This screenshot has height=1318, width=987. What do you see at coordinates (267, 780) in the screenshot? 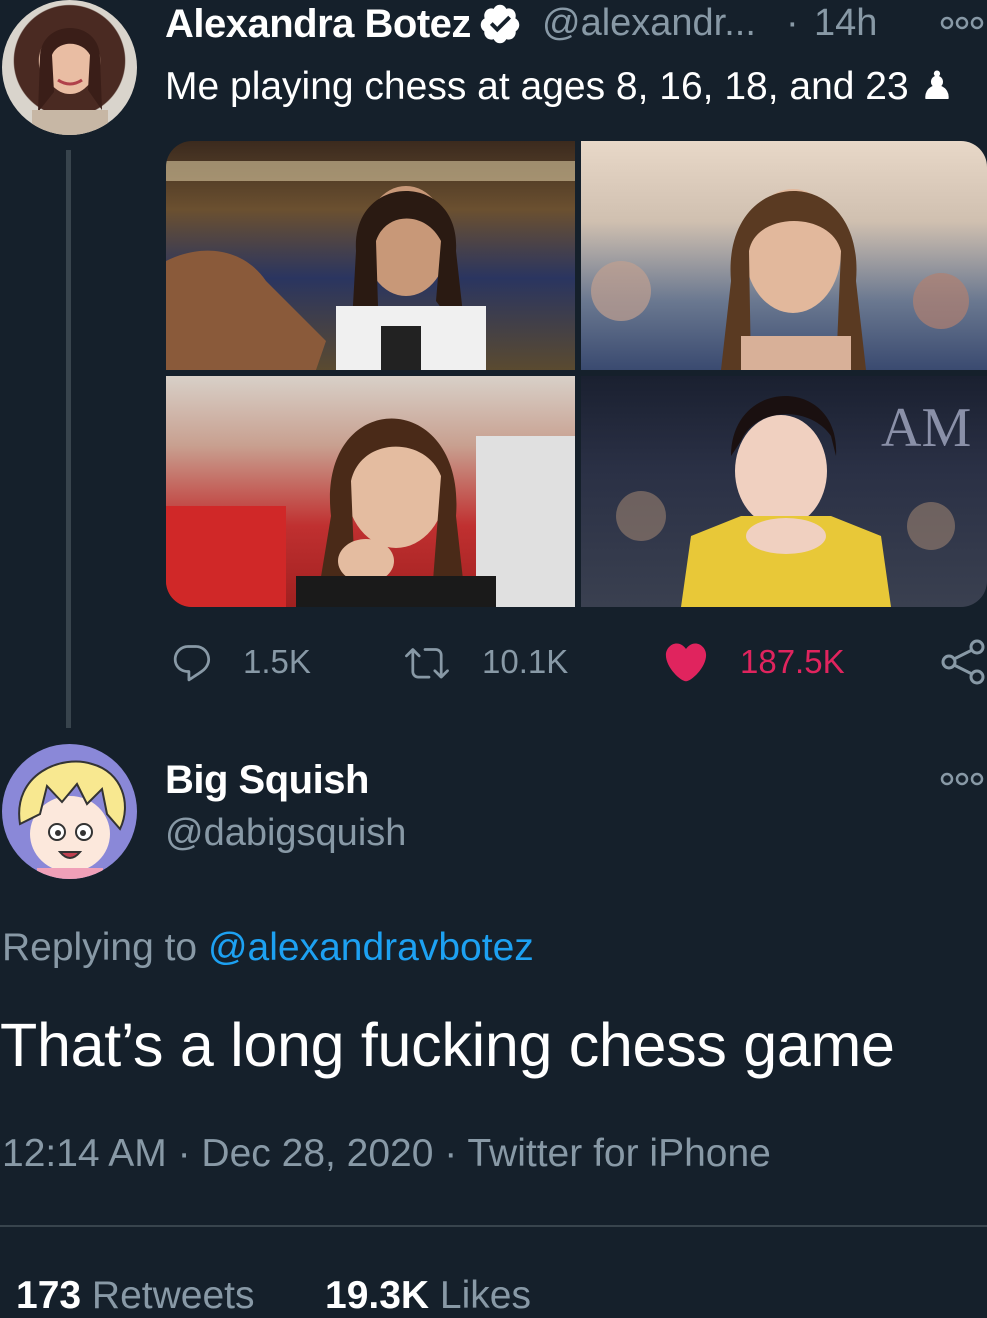
I see `reply-author-name: Big Squish` at bounding box center [267, 780].